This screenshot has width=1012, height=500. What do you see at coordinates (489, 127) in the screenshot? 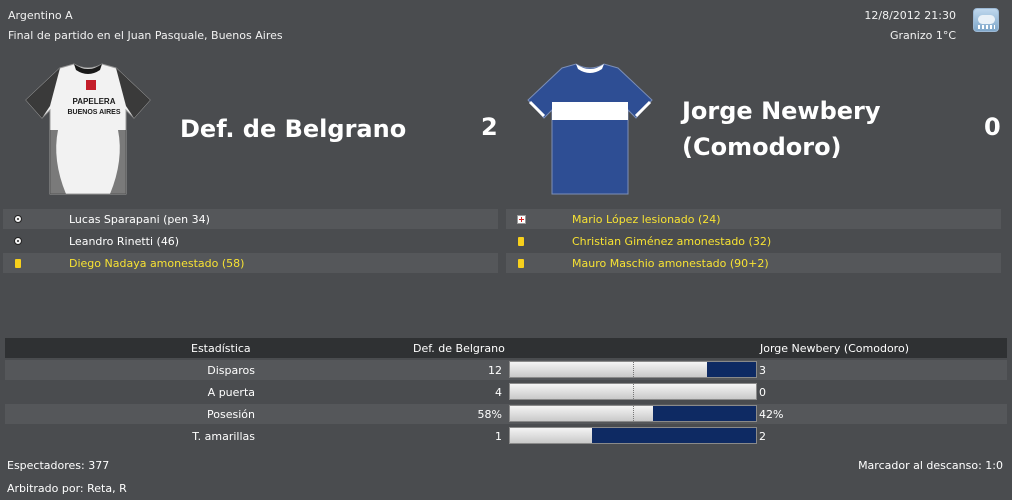
I see `home-score: 2` at bounding box center [489, 127].